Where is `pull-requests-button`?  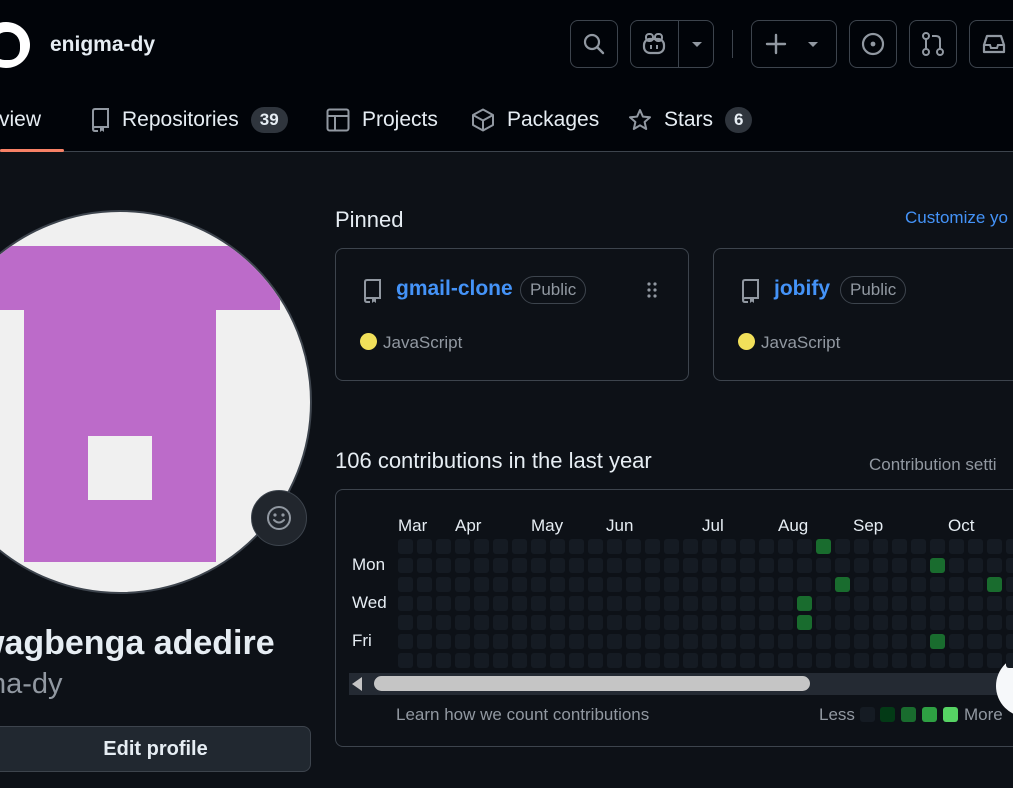
pull-requests-button is located at coordinates (933, 44).